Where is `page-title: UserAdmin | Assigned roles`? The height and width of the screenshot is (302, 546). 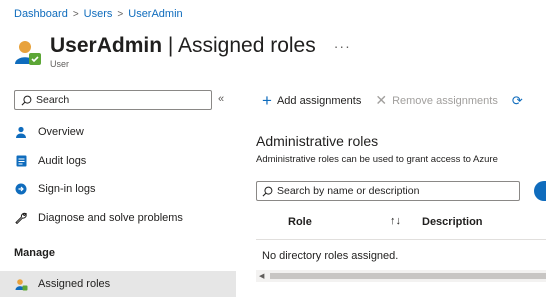
page-title: UserAdmin | Assigned roles is located at coordinates (183, 45).